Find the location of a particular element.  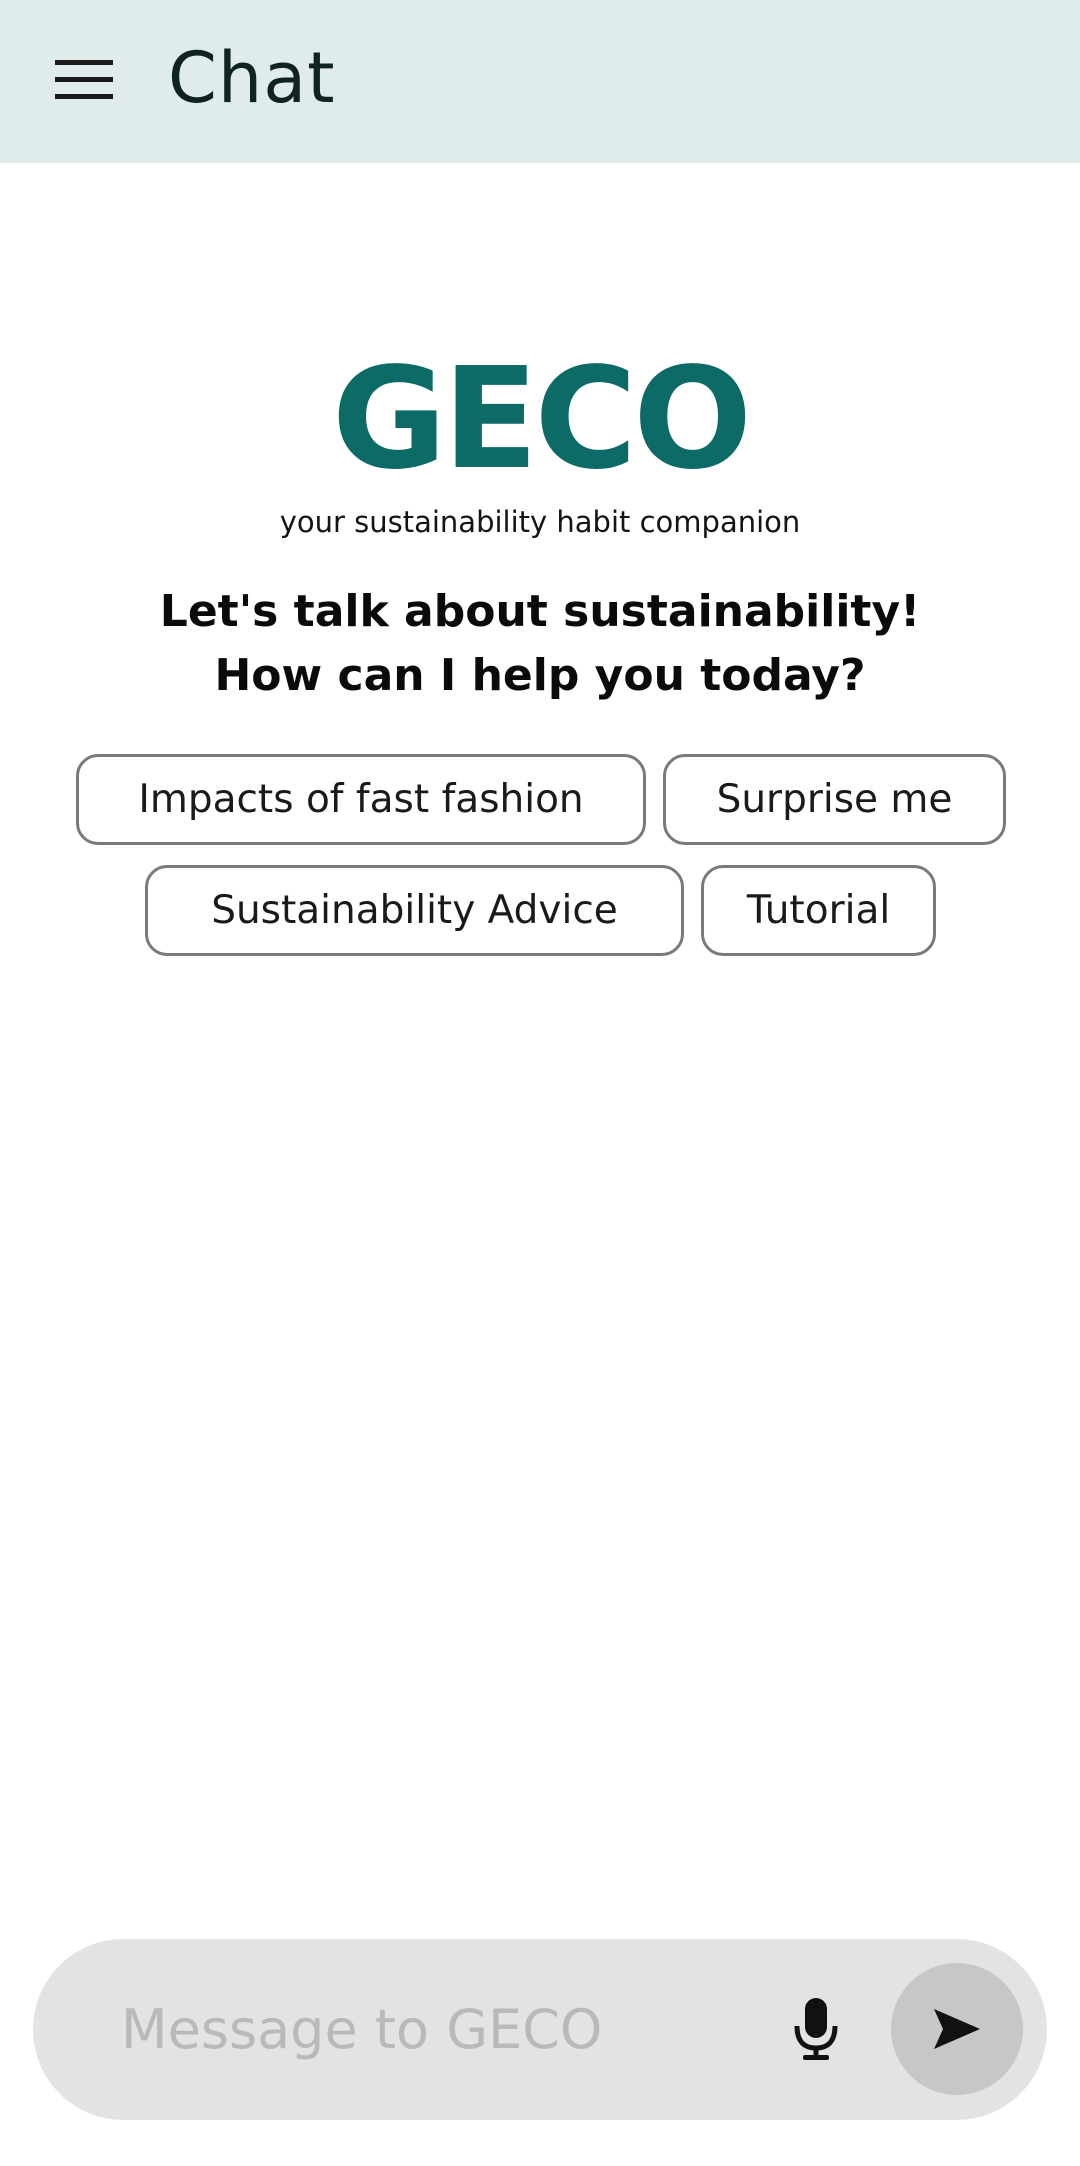

page-title: Chat is located at coordinates (252, 78).